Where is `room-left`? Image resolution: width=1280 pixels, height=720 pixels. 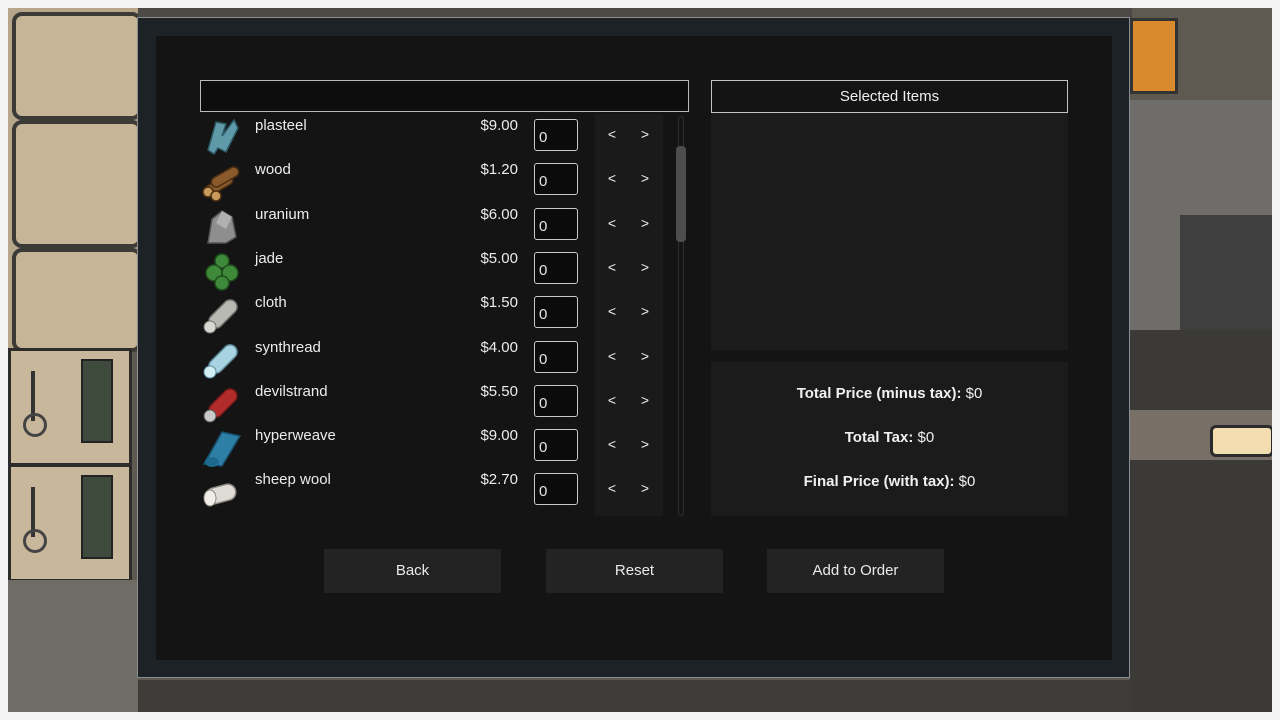
room-left is located at coordinates (75, 180).